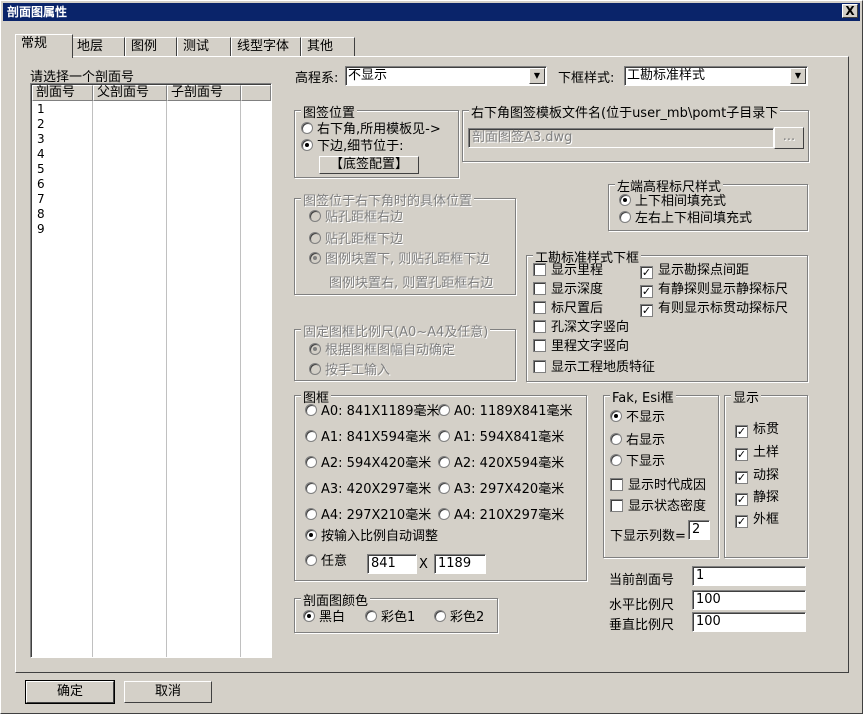 This screenshot has width=863, height=714. What do you see at coordinates (368, 490) in the screenshot?
I see `radio-a3-portrait: A3: 420X297毫米` at bounding box center [368, 490].